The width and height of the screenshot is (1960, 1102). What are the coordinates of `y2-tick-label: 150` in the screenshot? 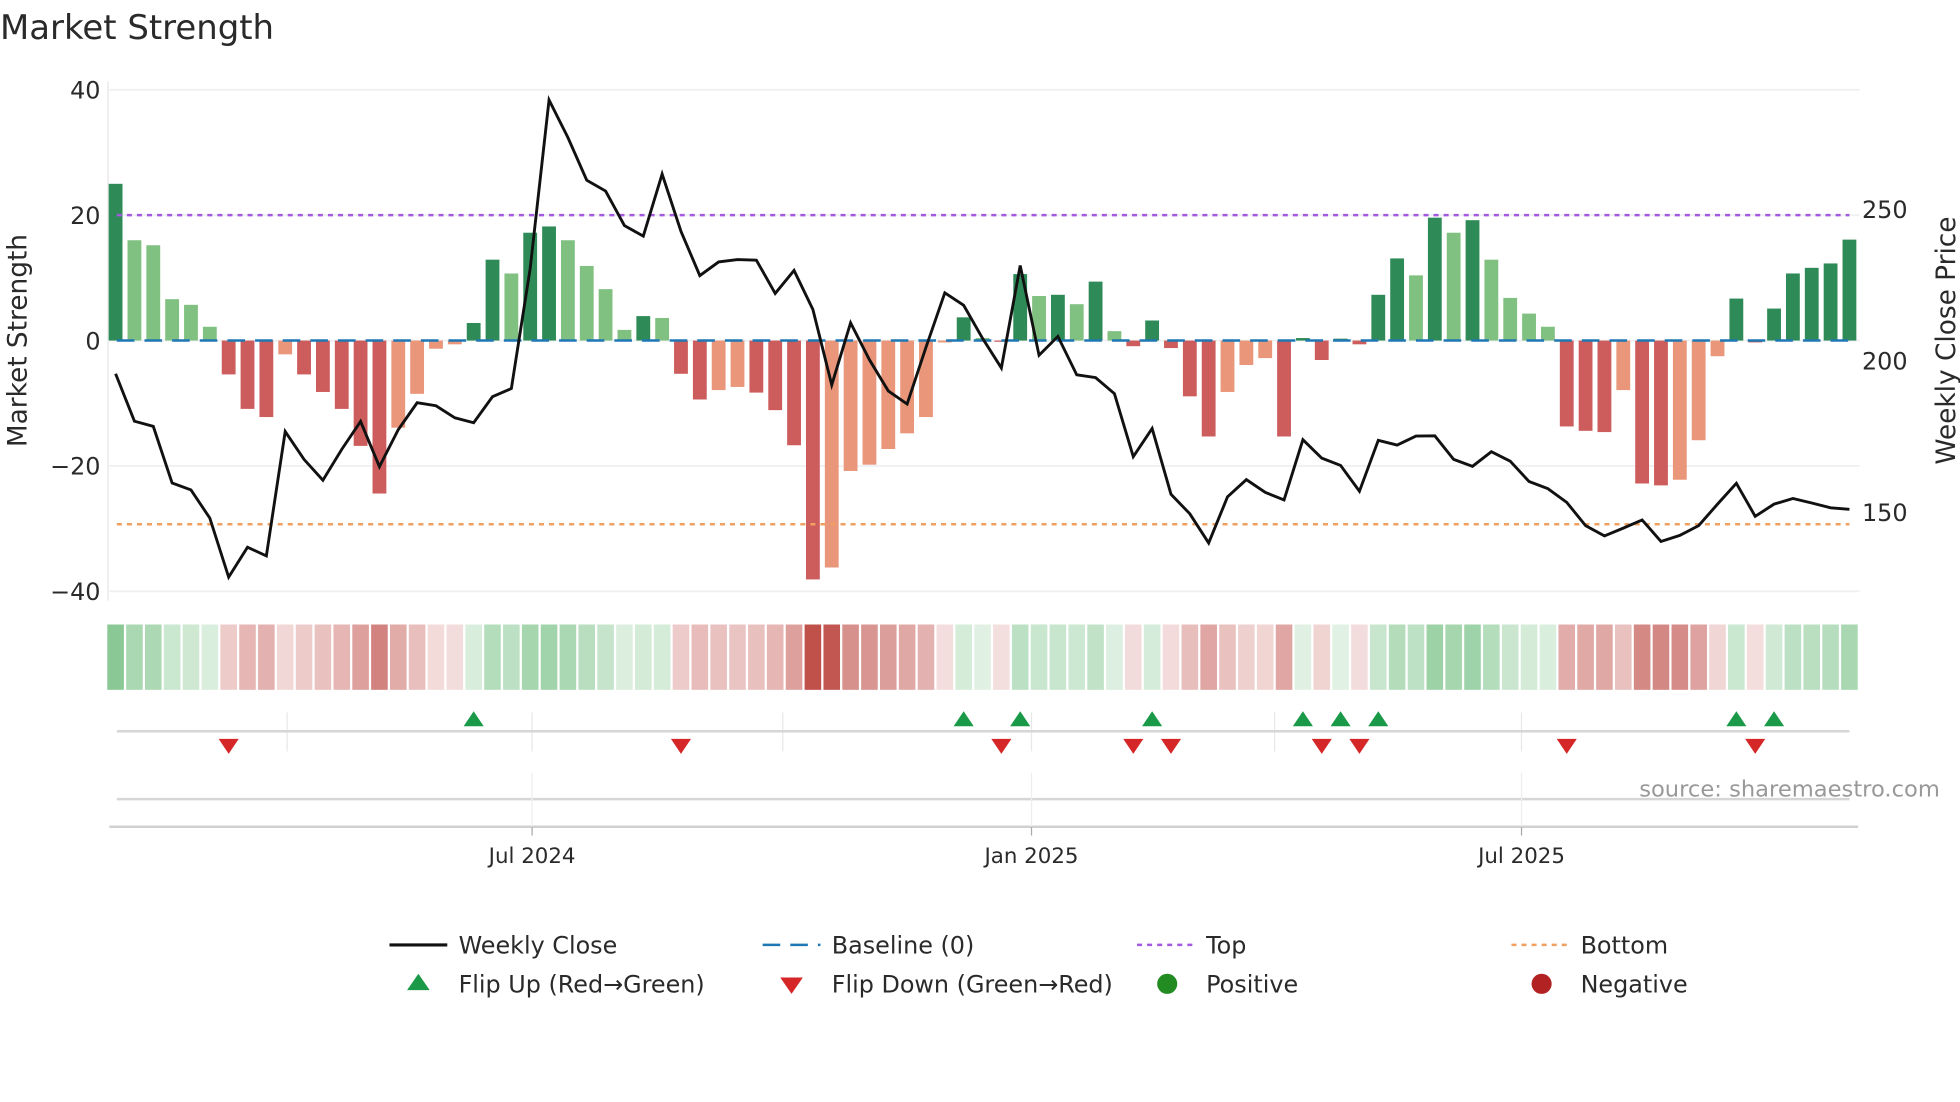 It's located at (1885, 513).